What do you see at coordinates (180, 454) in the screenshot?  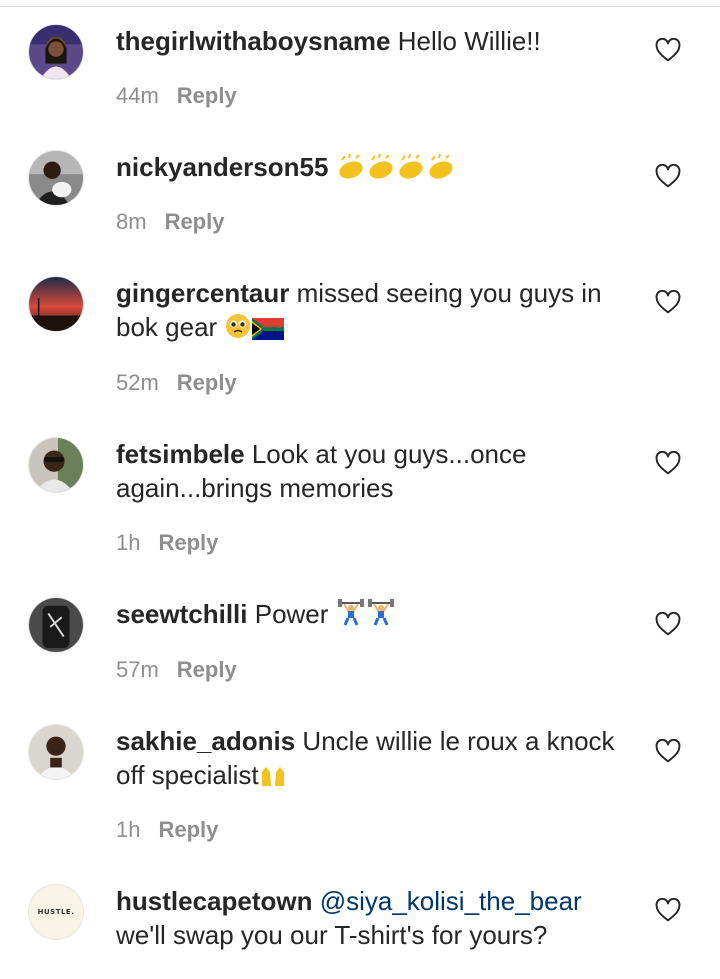 I see `comment-username: fetsimbele` at bounding box center [180, 454].